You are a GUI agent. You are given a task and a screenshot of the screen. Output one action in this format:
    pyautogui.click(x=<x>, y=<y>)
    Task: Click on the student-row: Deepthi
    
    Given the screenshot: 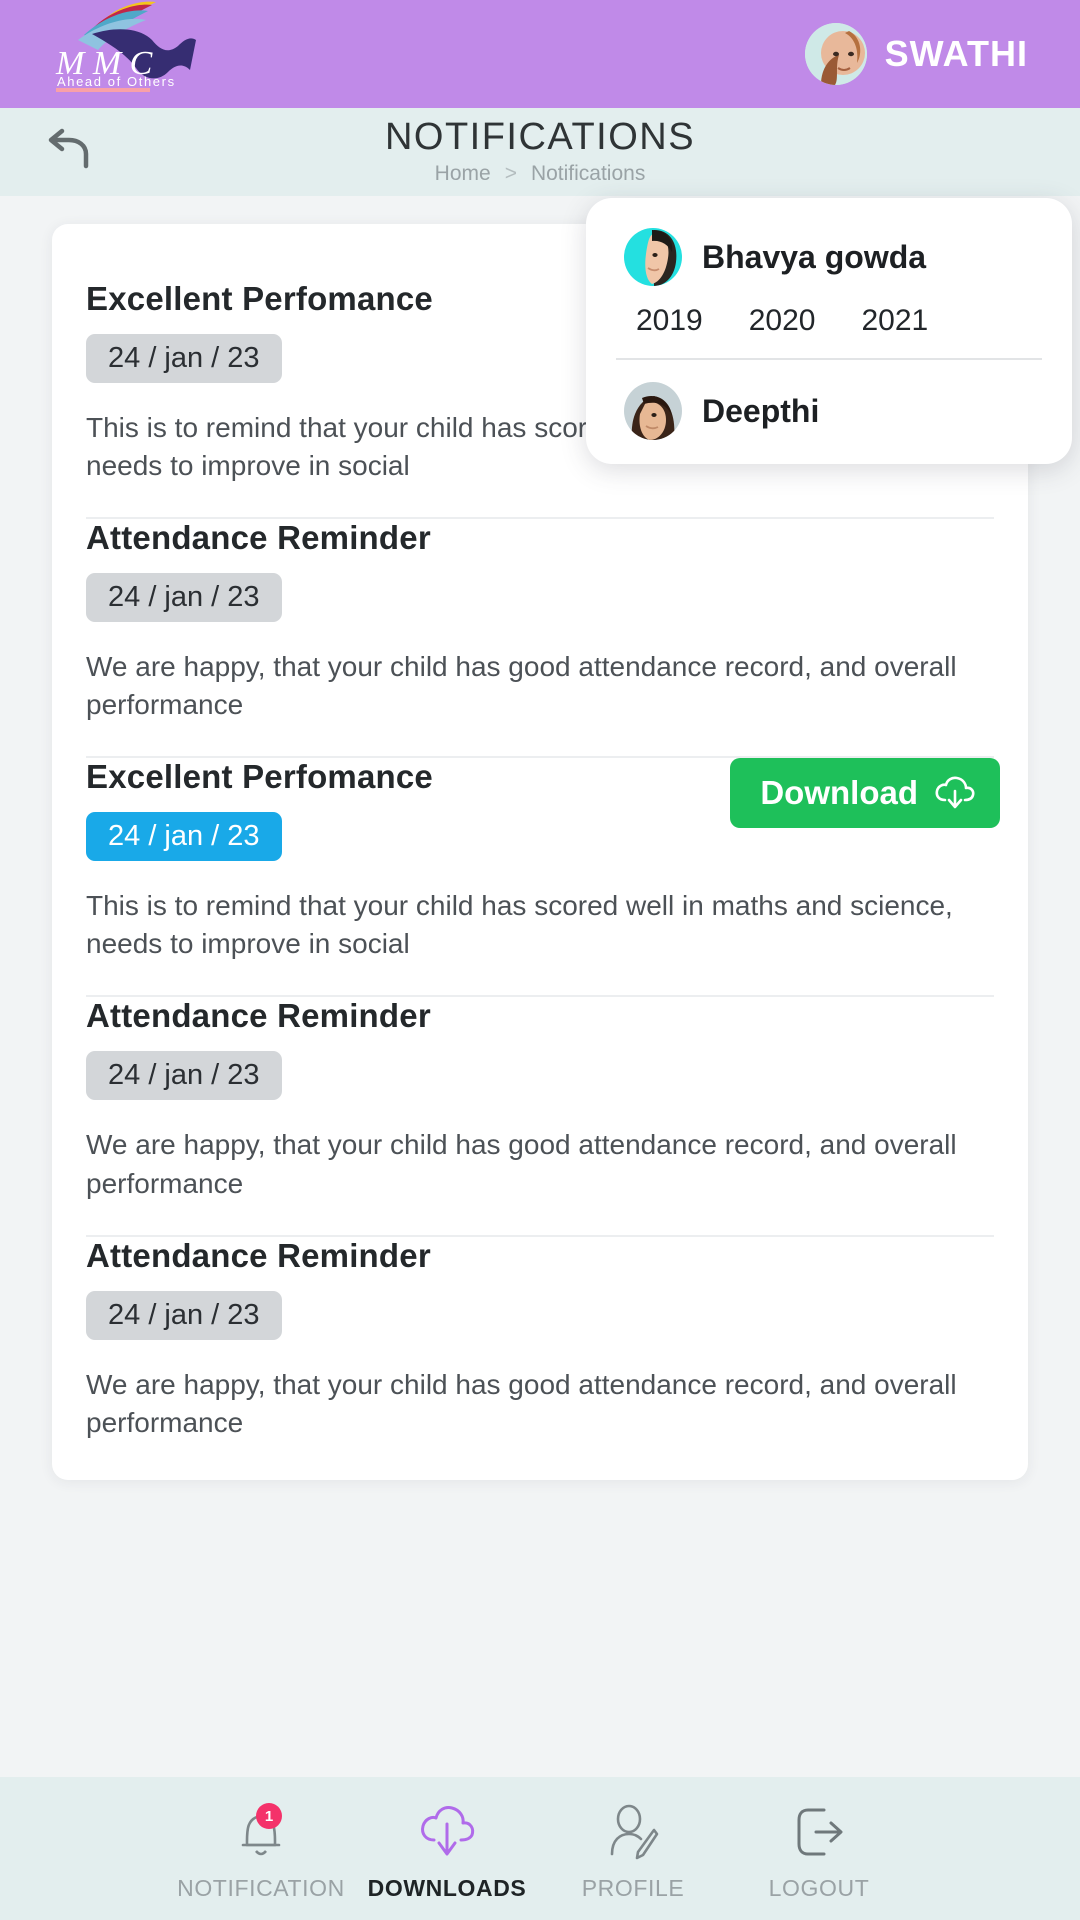 What is the action you would take?
    pyautogui.click(x=829, y=411)
    